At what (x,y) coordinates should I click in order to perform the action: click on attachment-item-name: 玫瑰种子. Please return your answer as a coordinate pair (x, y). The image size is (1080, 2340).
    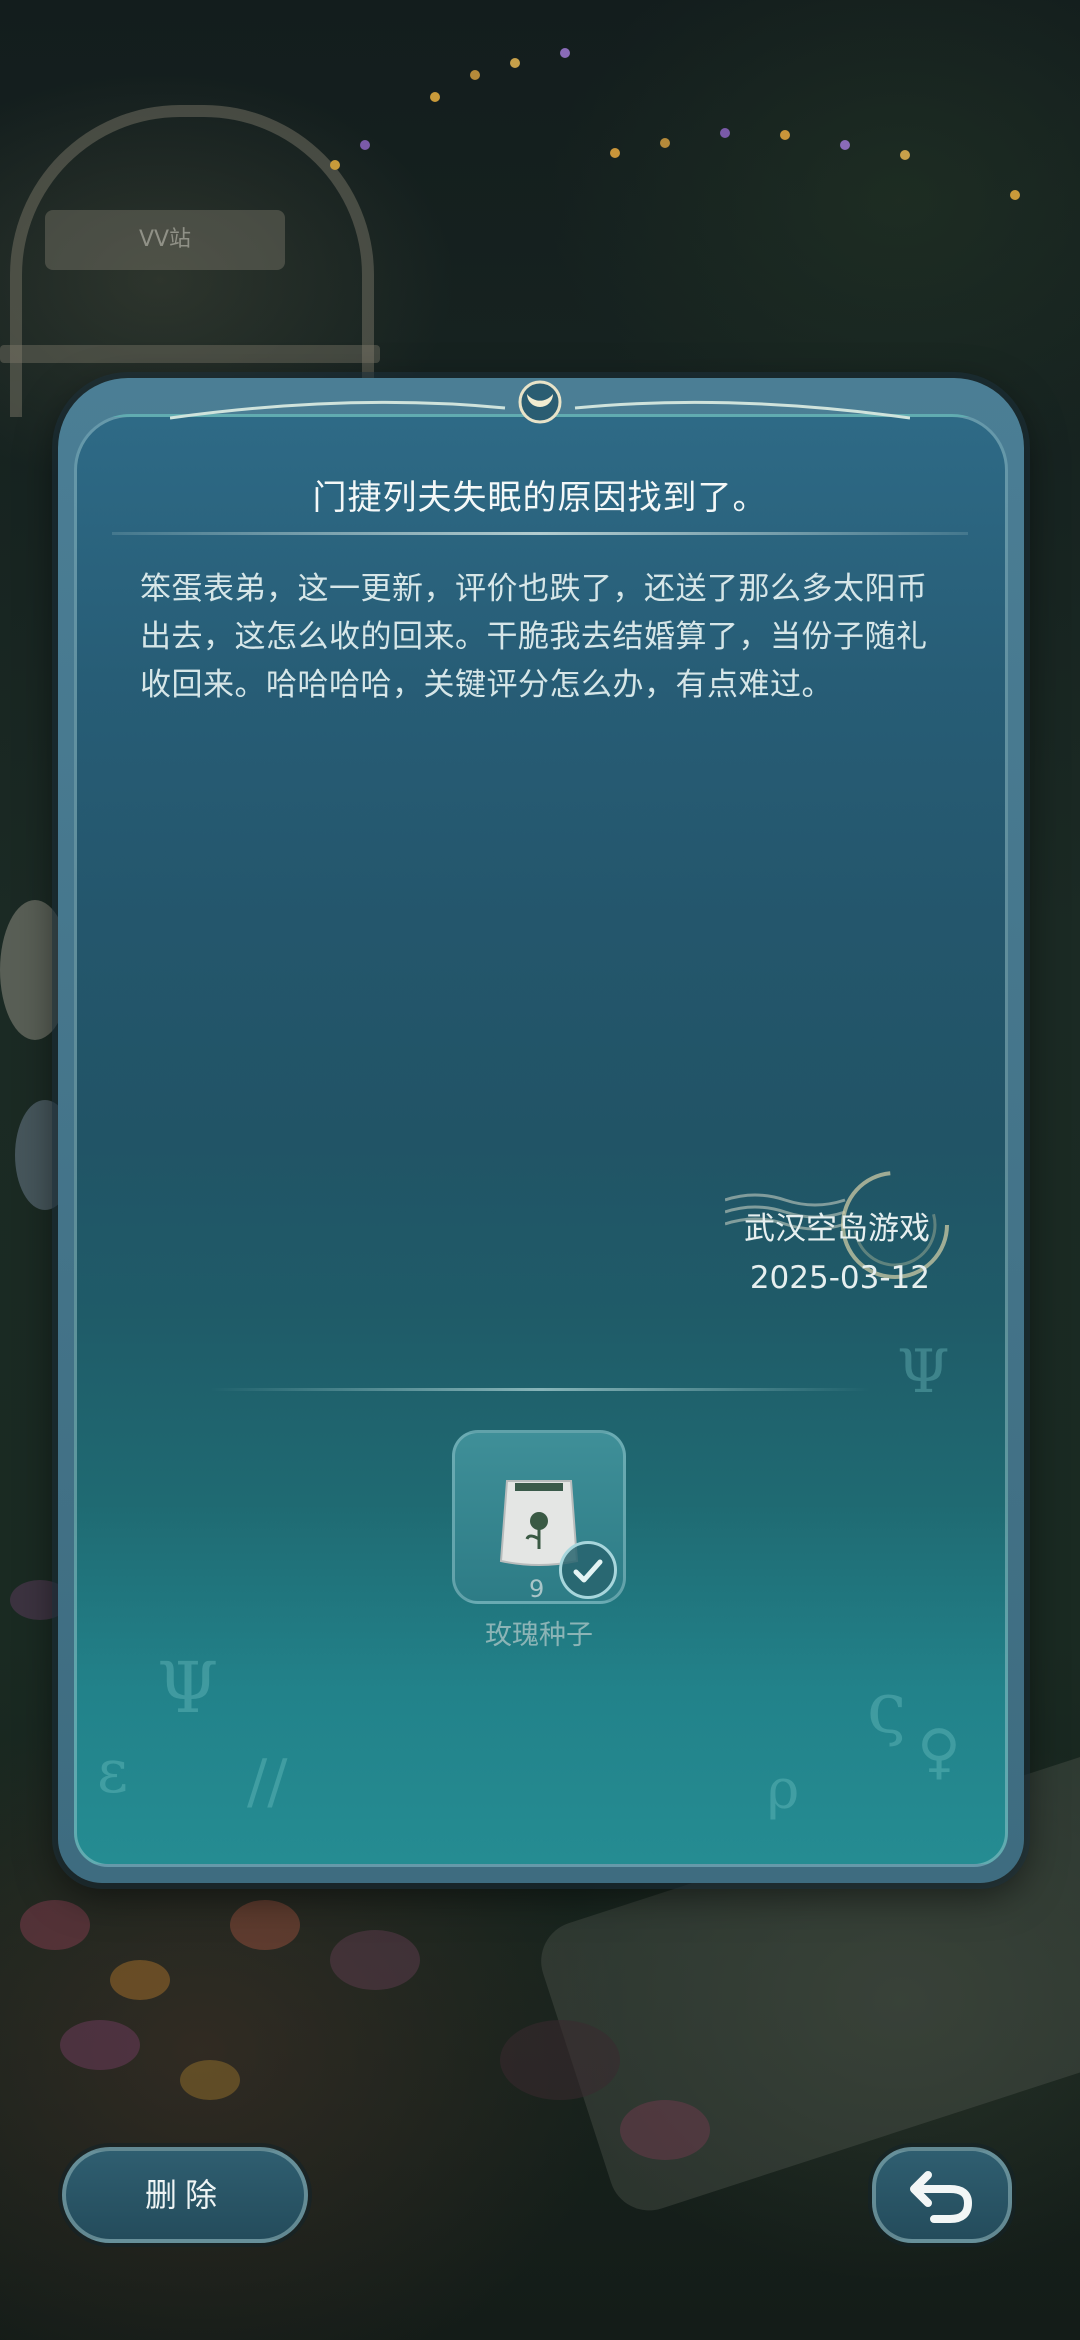
    Looking at the image, I should click on (539, 1635).